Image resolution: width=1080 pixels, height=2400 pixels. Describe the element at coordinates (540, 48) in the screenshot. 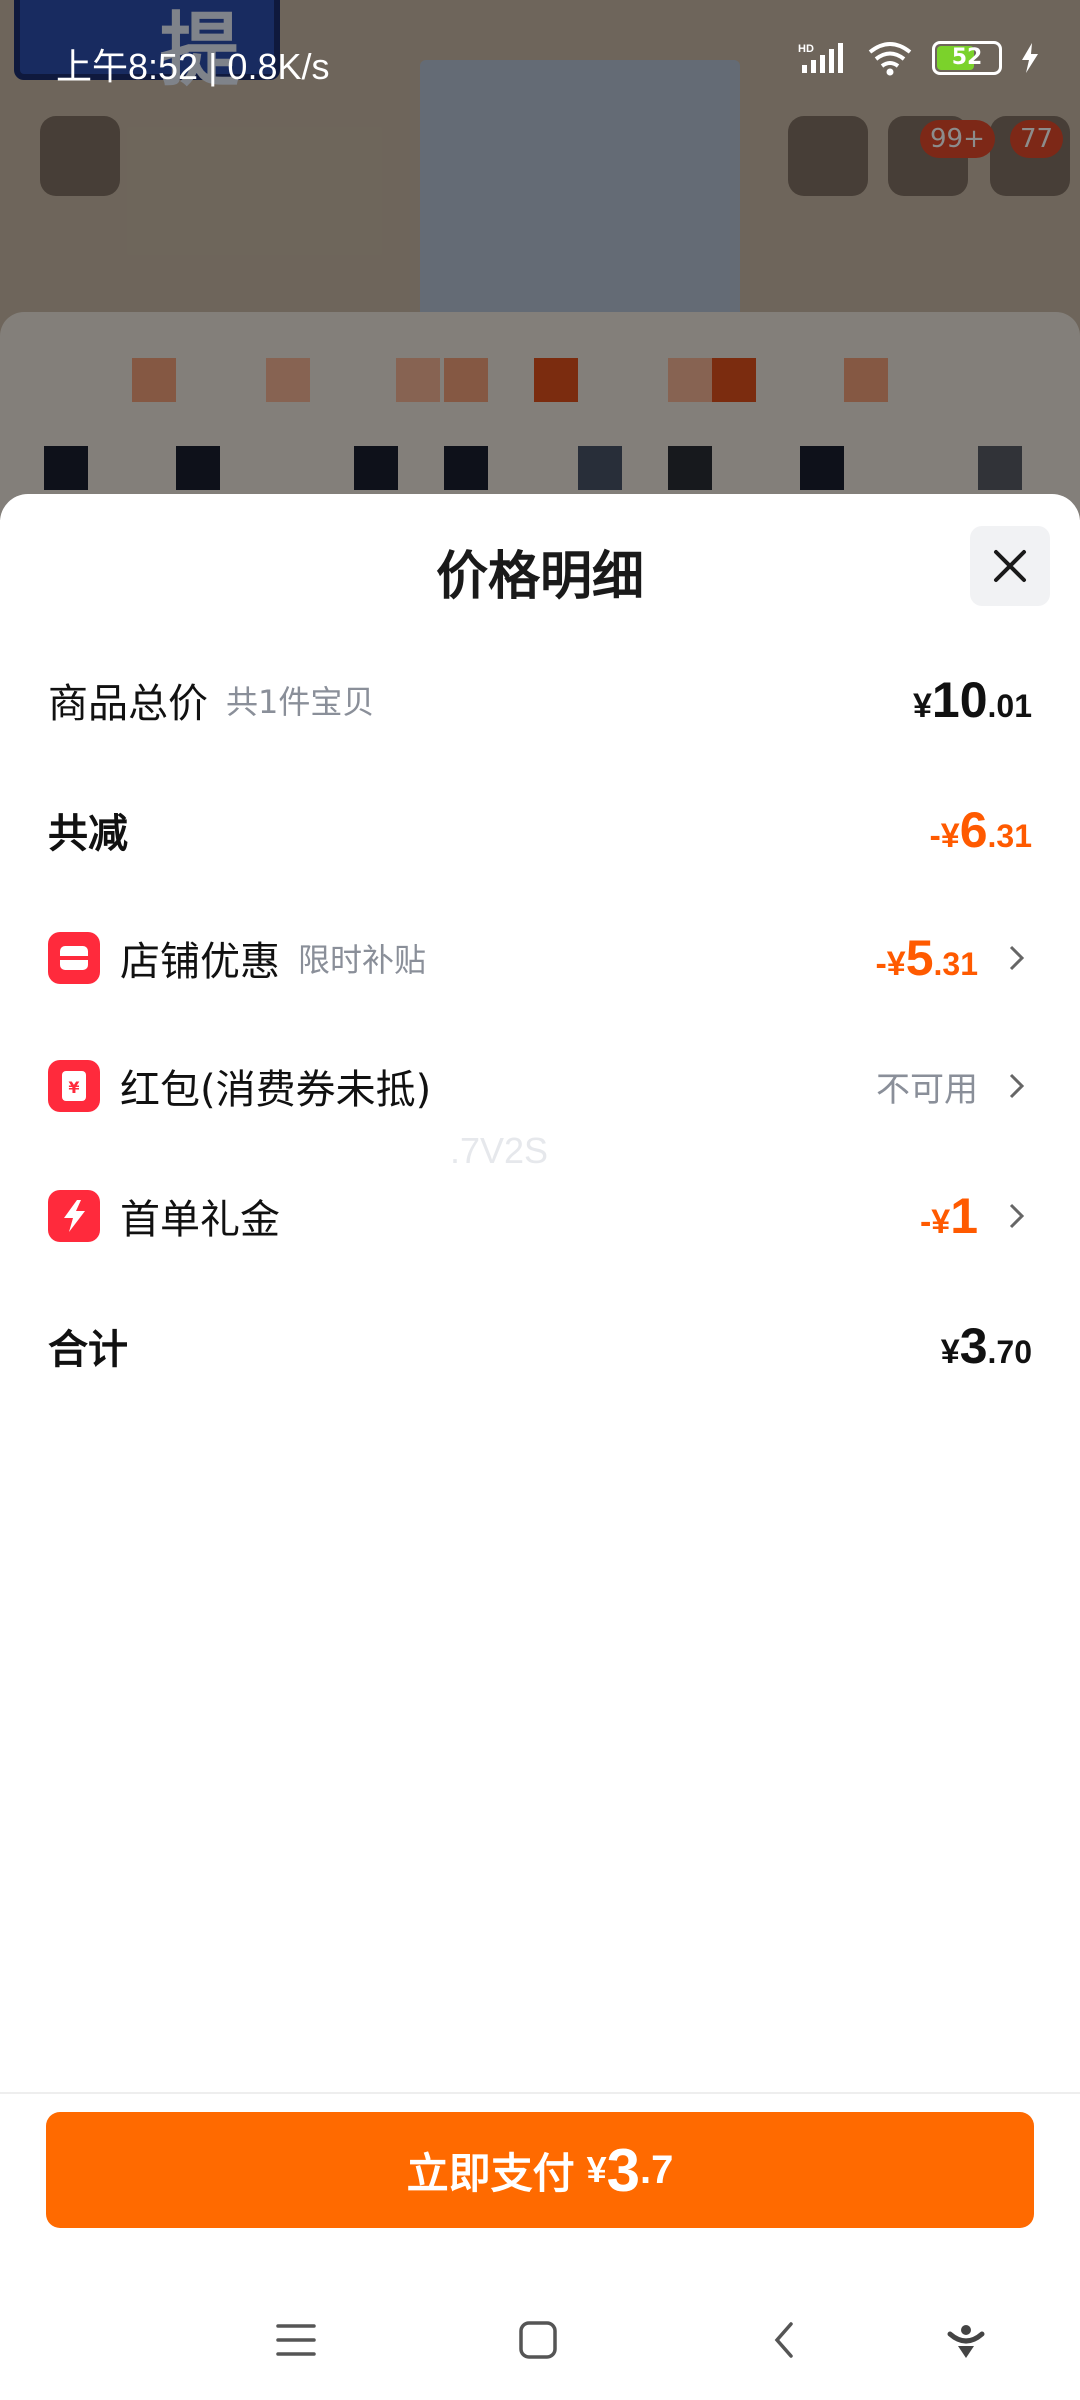

I see `status-bar: 上午8:52 | 0.8K/s HD 52` at that location.